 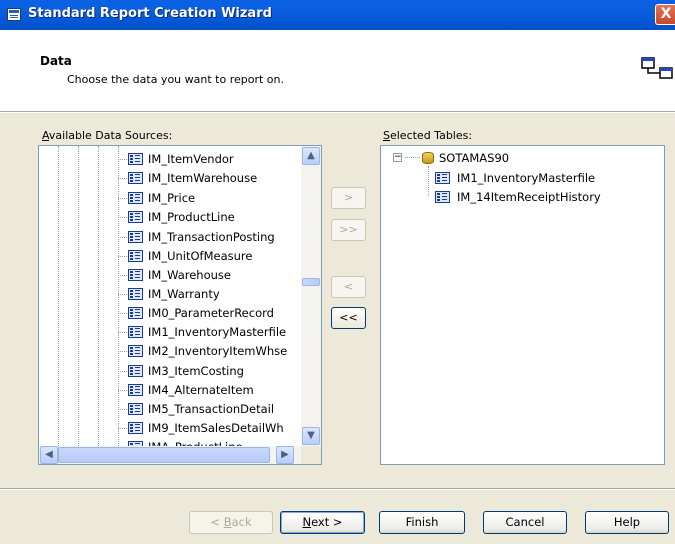 What do you see at coordinates (541, 178) in the screenshot?
I see `selected-table-item: IM1_InventoryMasterfile` at bounding box center [541, 178].